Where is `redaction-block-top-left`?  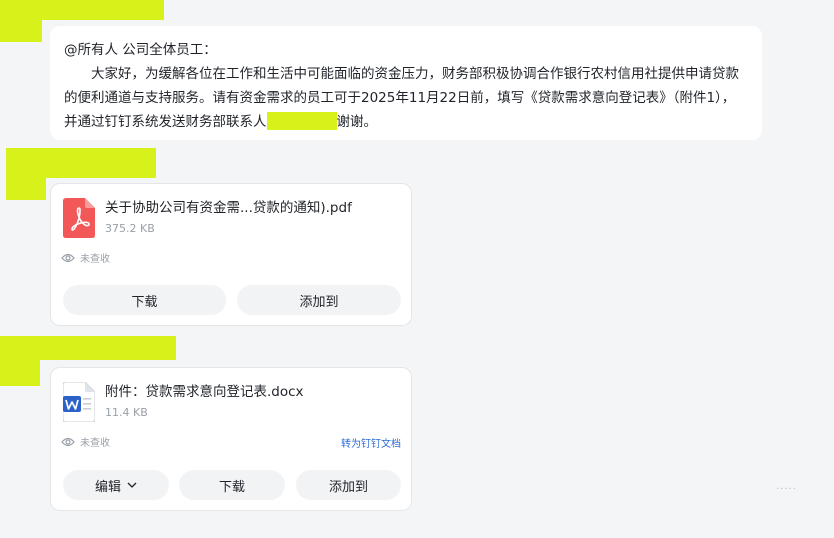 redaction-block-top-left is located at coordinates (21, 31).